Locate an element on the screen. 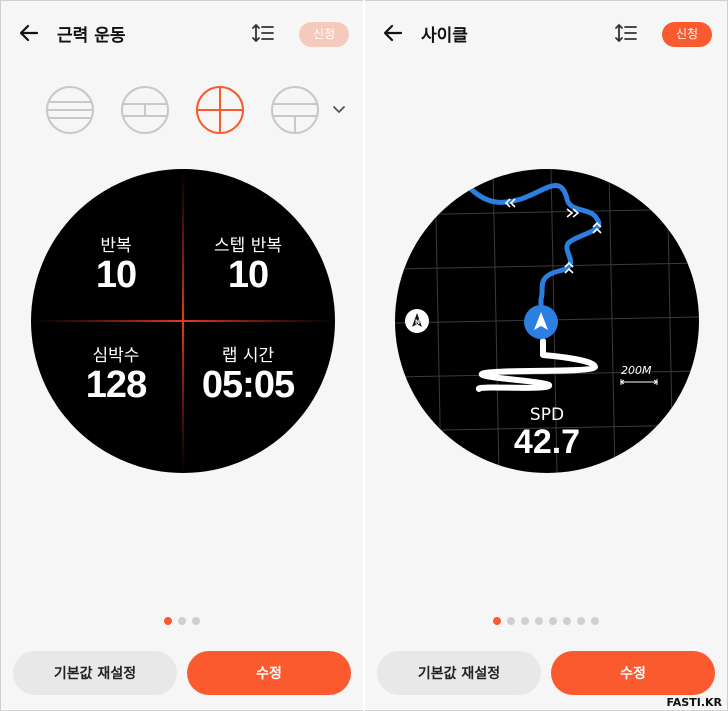 Image resolution: width=728 pixels, height=711 pixels. header: 근력 운동 신청 is located at coordinates (182, 34).